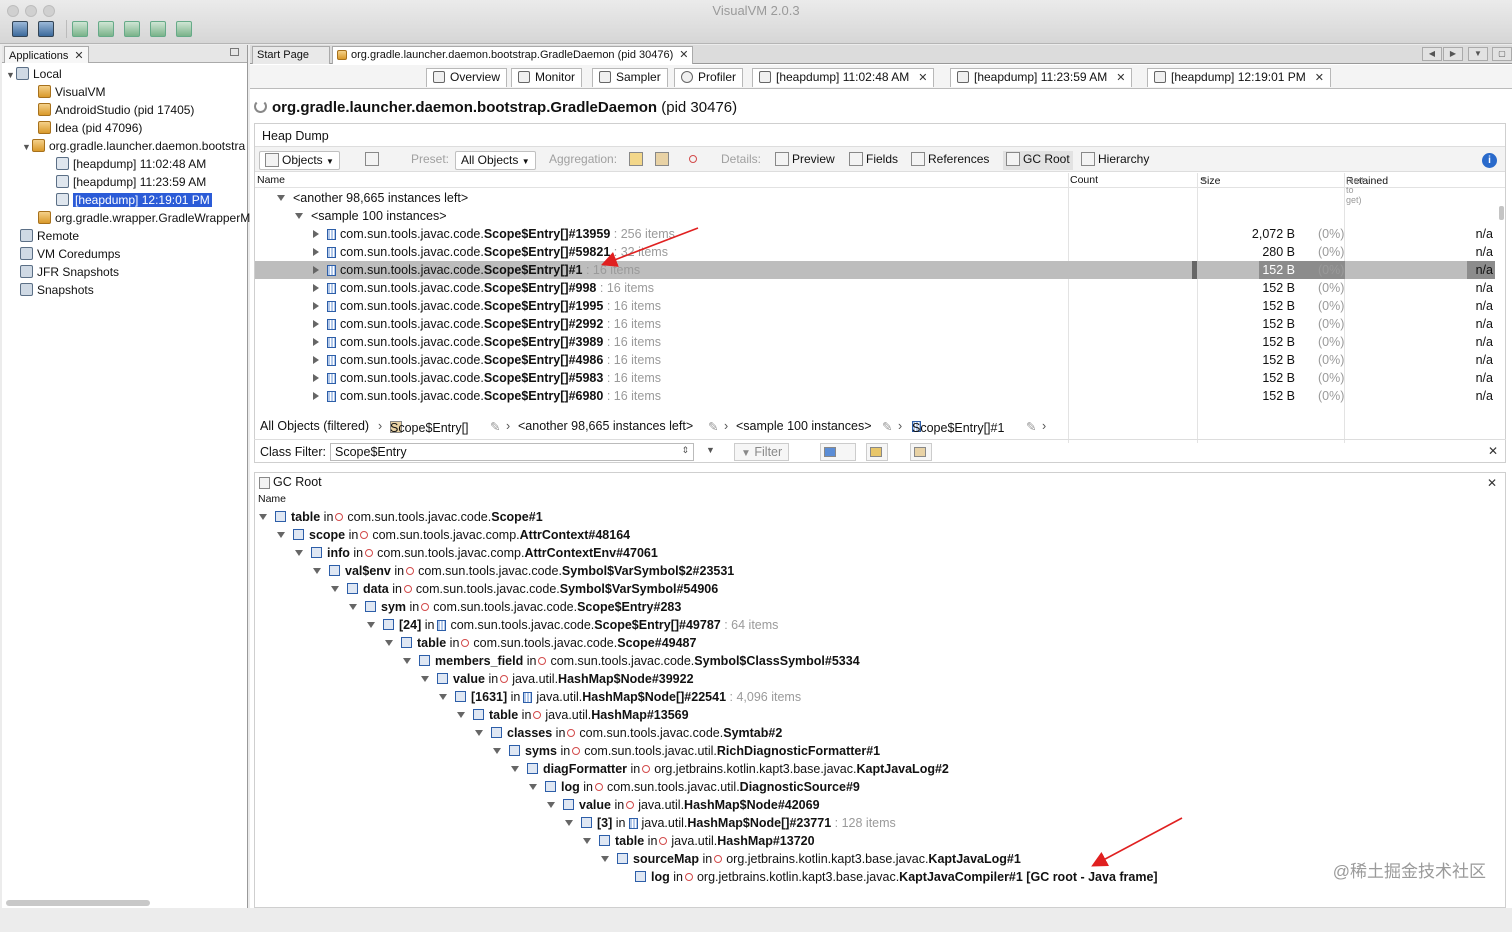 The height and width of the screenshot is (932, 1512). I want to click on hierarchy-toggle: Hierarchy, so click(1115, 160).